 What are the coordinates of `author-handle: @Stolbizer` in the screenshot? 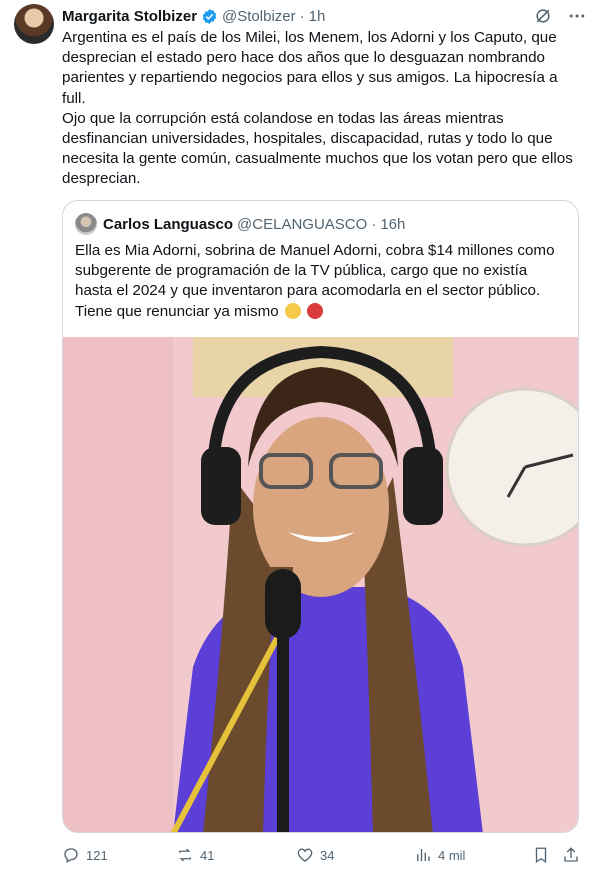 It's located at (259, 16).